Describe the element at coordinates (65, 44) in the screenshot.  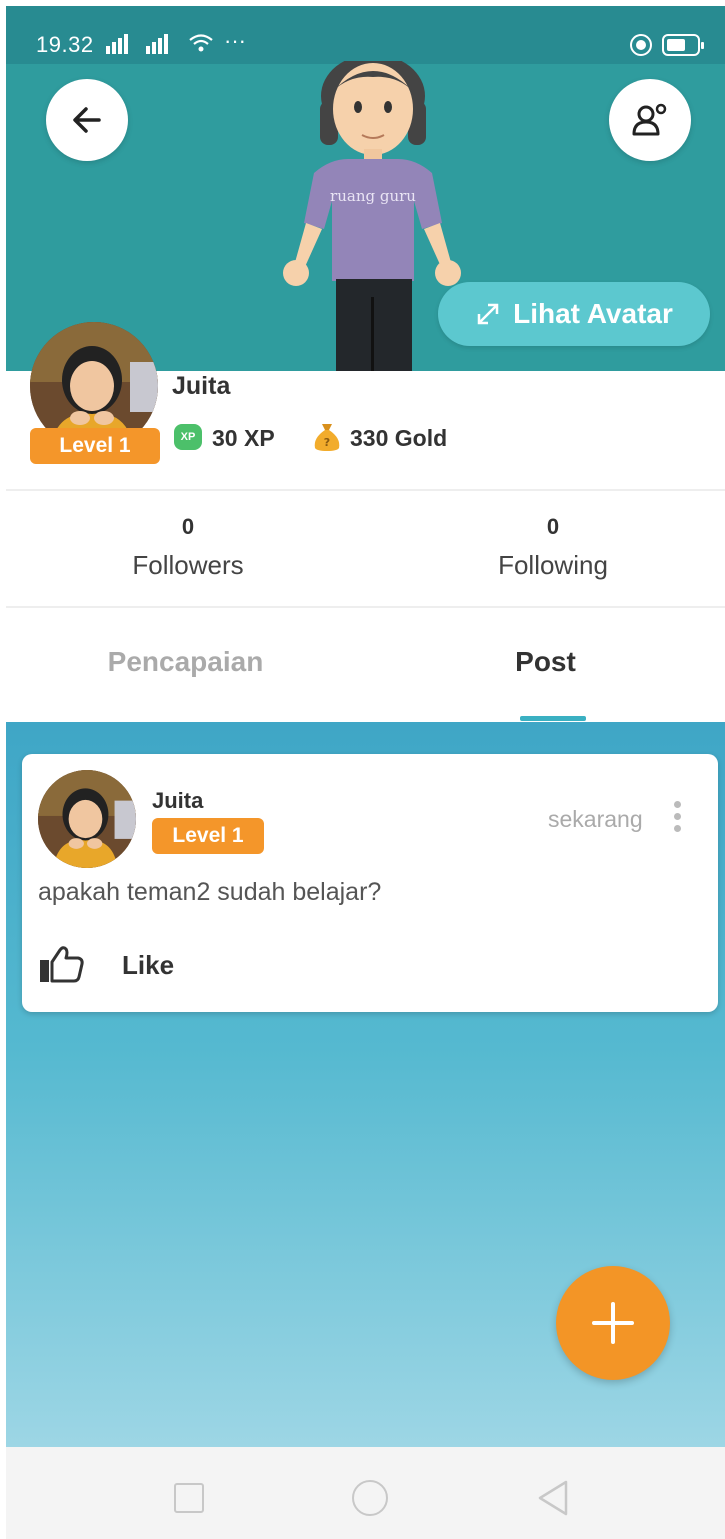
I see `status-time: 19.32` at that location.